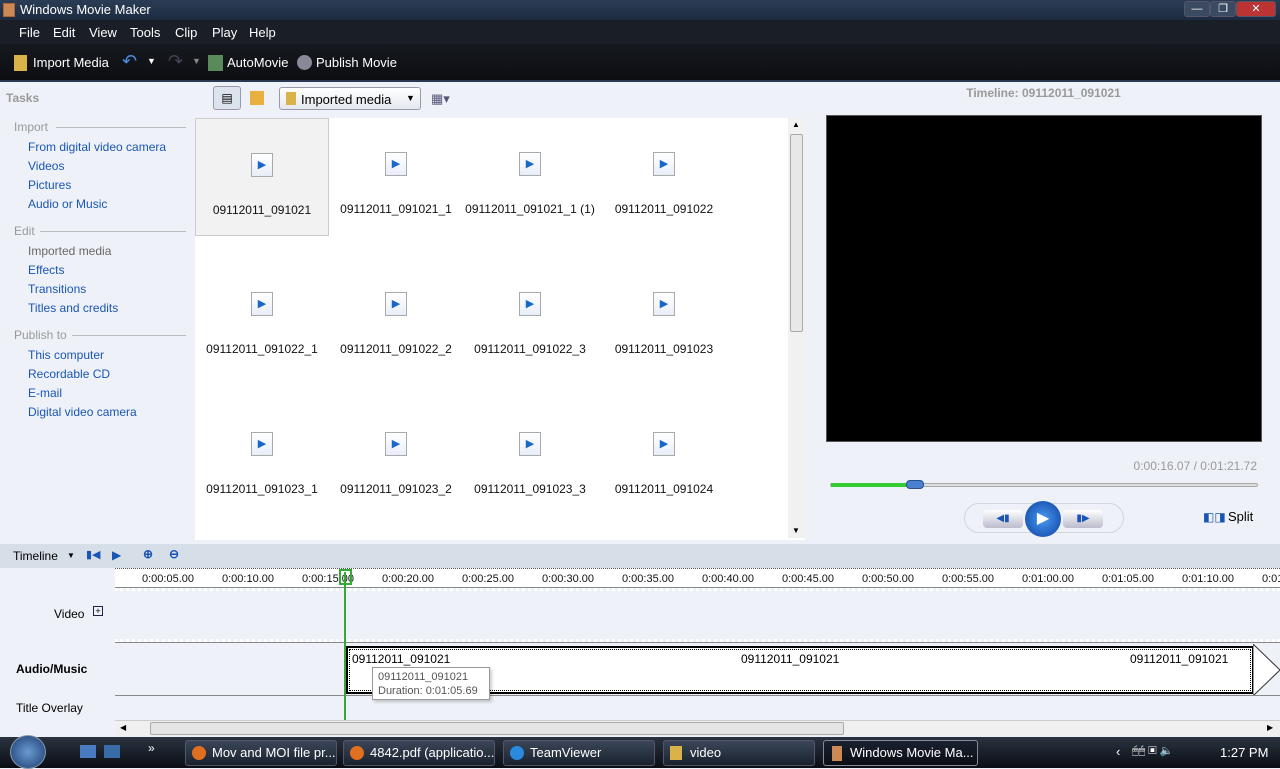  Describe the element at coordinates (46, 270) in the screenshot. I see `link-effects: Effects` at that location.